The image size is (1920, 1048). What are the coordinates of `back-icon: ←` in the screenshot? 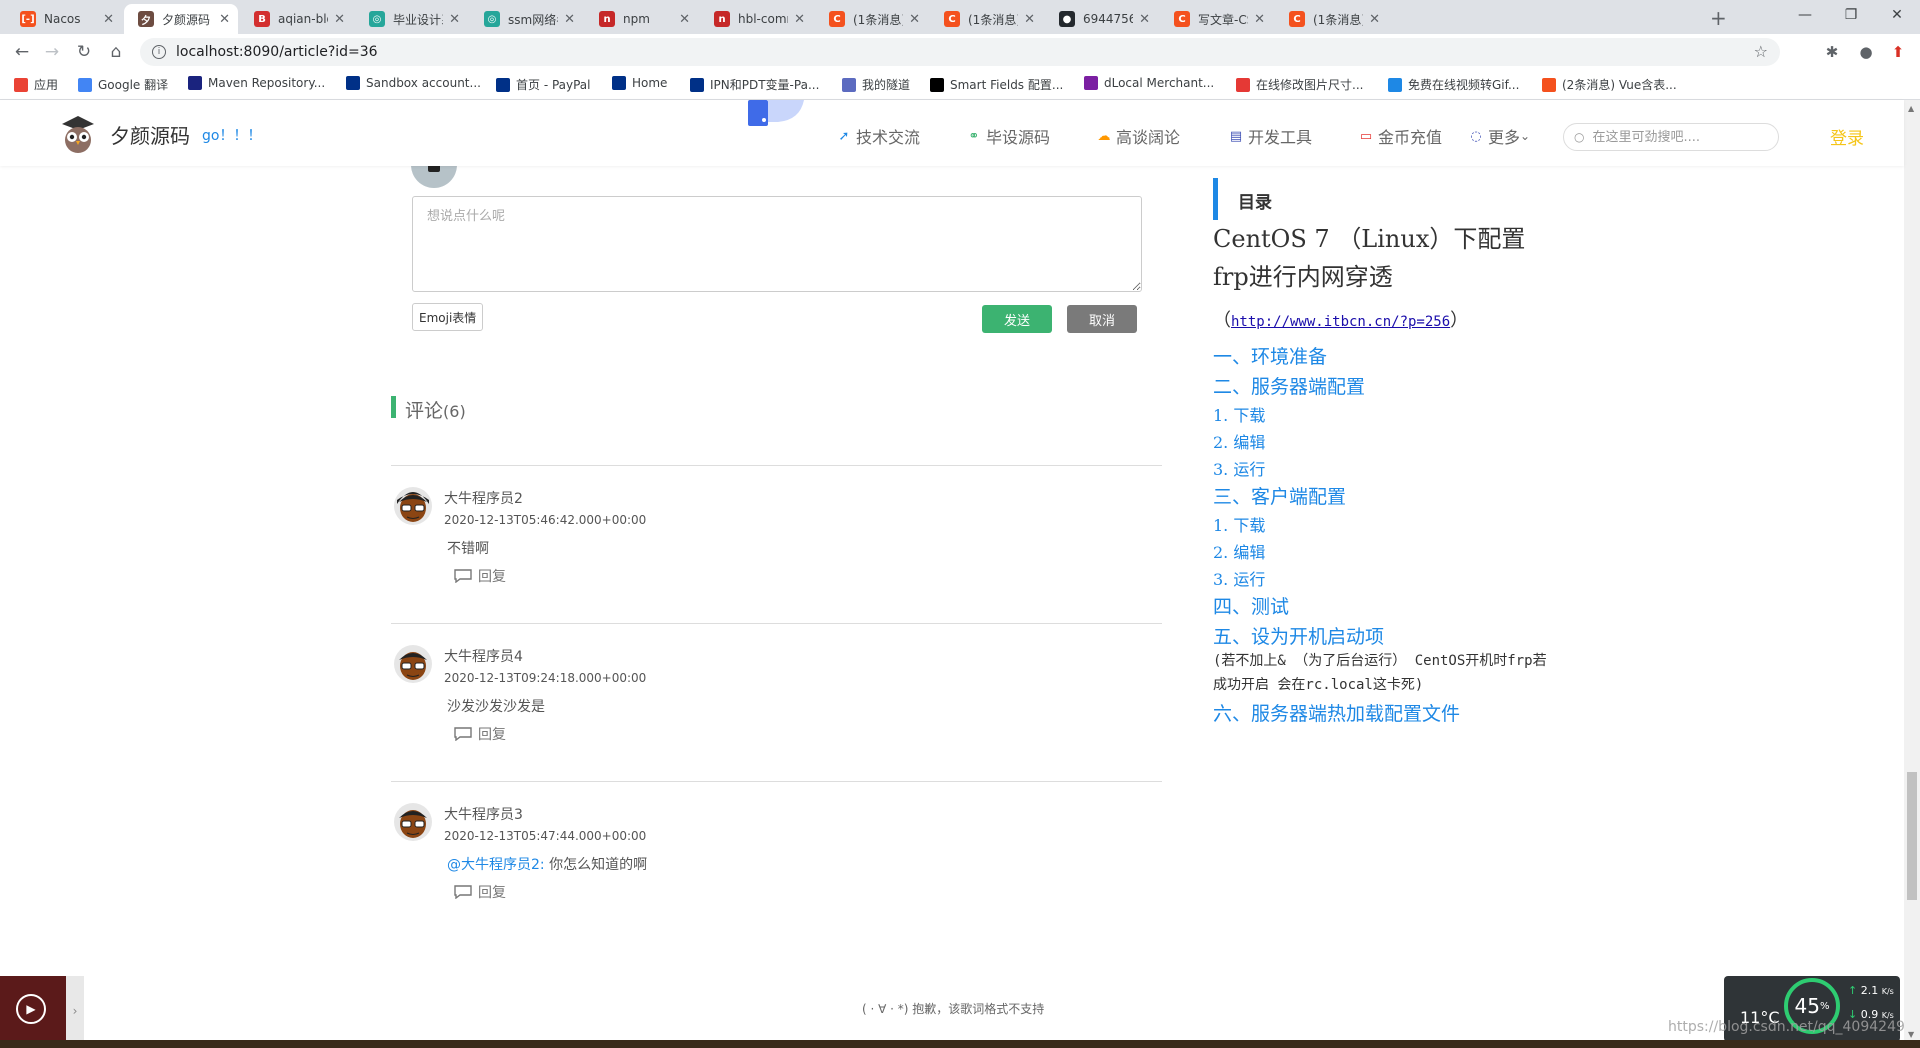 It's located at (22, 52).